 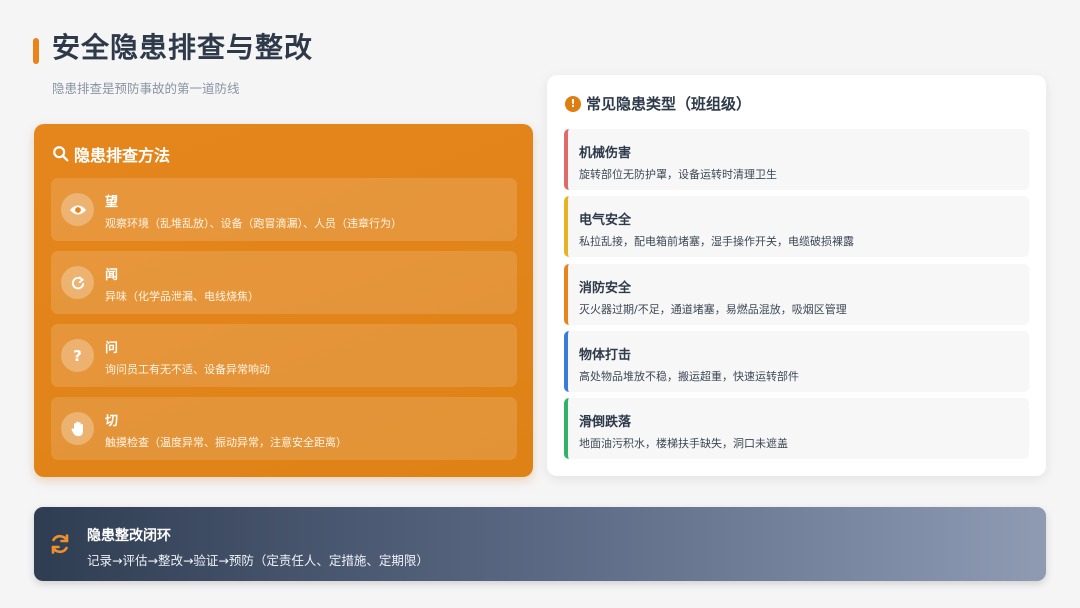 I want to click on eye-icon, so click(x=77, y=209).